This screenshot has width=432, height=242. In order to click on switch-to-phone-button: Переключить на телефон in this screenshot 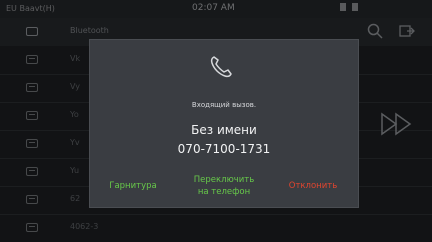, I will do `click(224, 187)`.